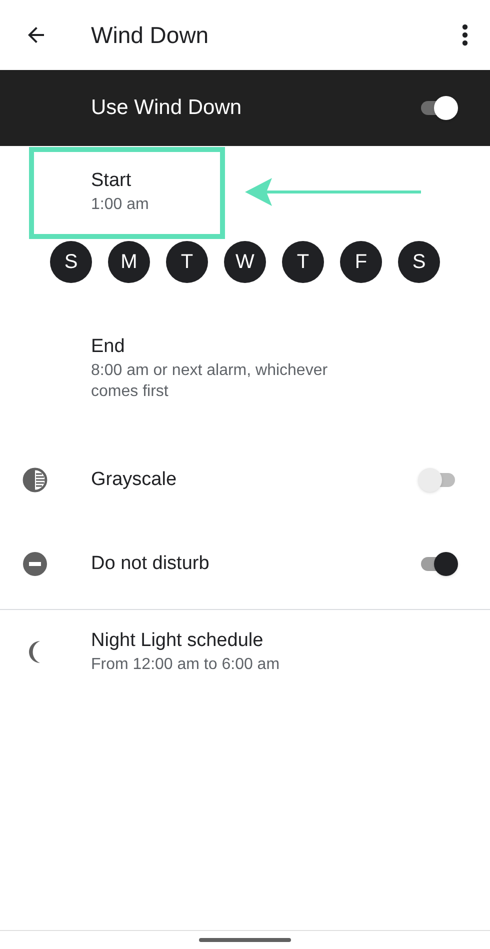  I want to click on setting-label: Grayscale, so click(134, 480).